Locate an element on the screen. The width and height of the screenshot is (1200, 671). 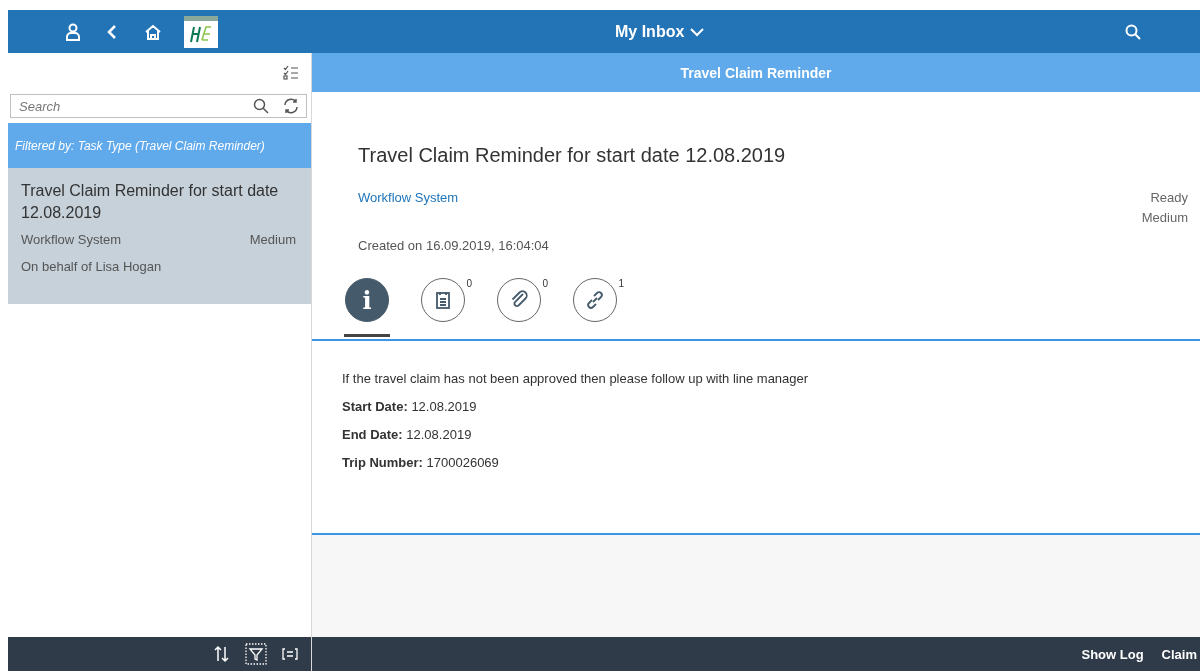
home-icon is located at coordinates (153, 31).